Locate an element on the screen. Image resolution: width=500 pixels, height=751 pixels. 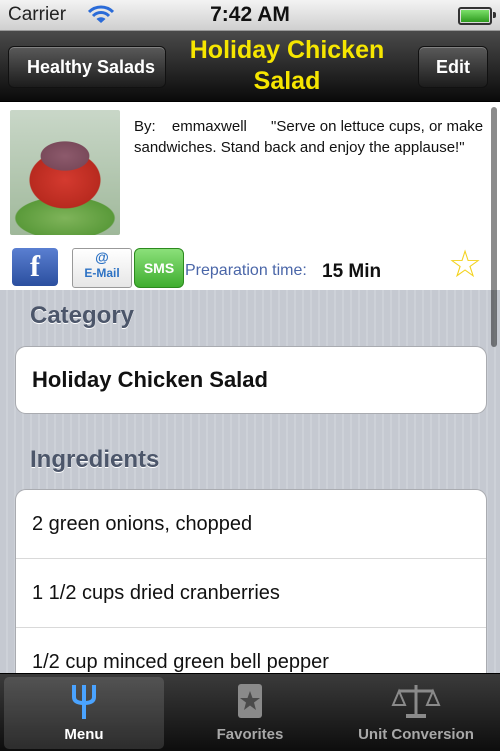
category-section-header: Category is located at coordinates (82, 315).